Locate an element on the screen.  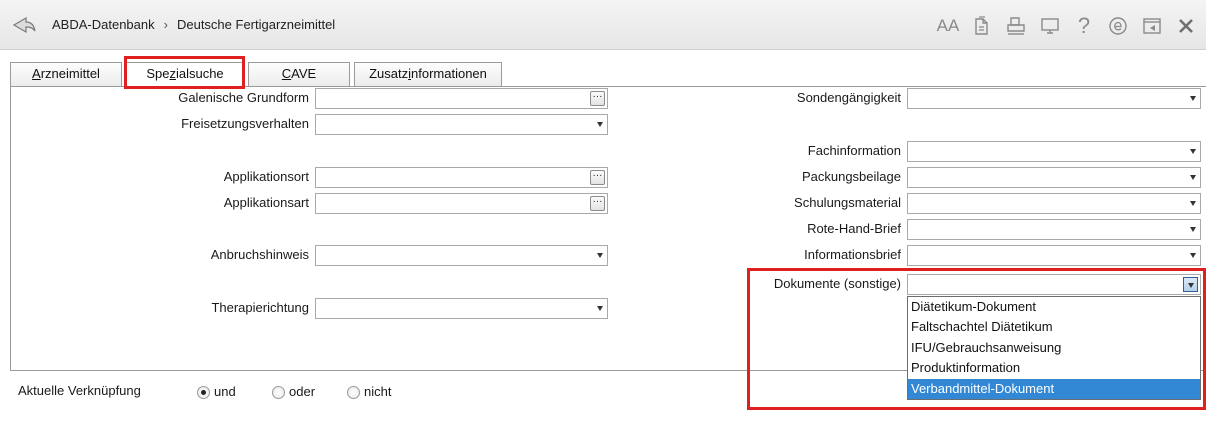
select-schulungsmaterial is located at coordinates (1054, 203).